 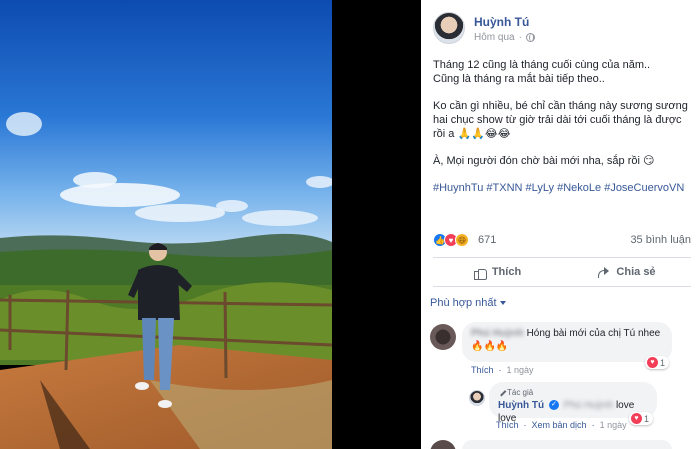 What do you see at coordinates (530, 37) in the screenshot?
I see `globe-icon` at bounding box center [530, 37].